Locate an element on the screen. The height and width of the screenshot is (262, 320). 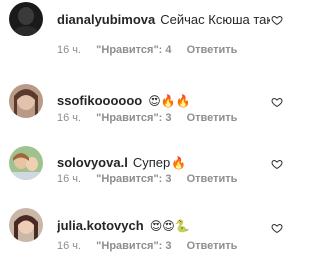
username-link: ssofikoooooo is located at coordinates (99, 100).